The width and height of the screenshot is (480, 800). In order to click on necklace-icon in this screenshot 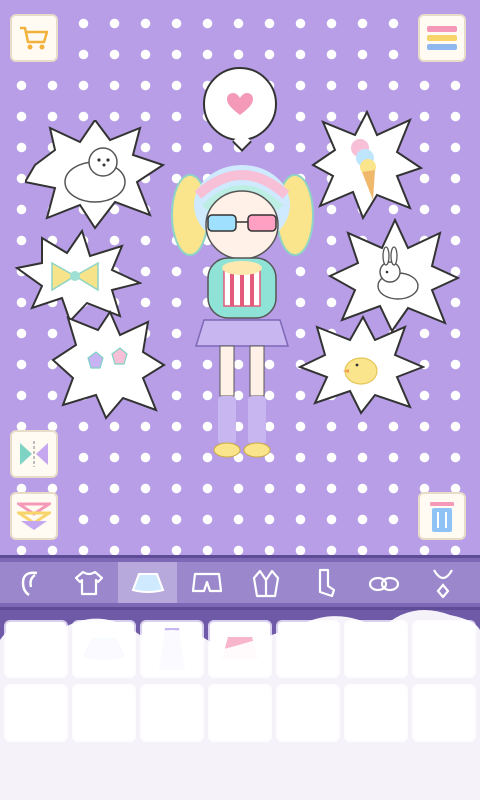, I will do `click(442, 583)`.